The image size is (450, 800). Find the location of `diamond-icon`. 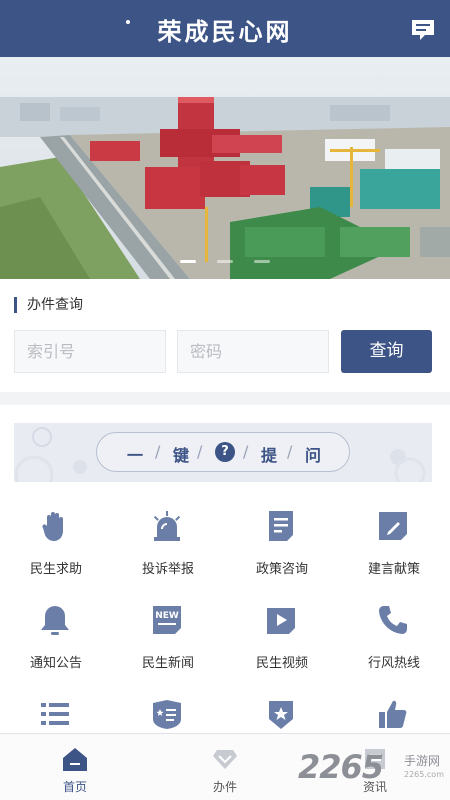

diamond-icon is located at coordinates (225, 759).